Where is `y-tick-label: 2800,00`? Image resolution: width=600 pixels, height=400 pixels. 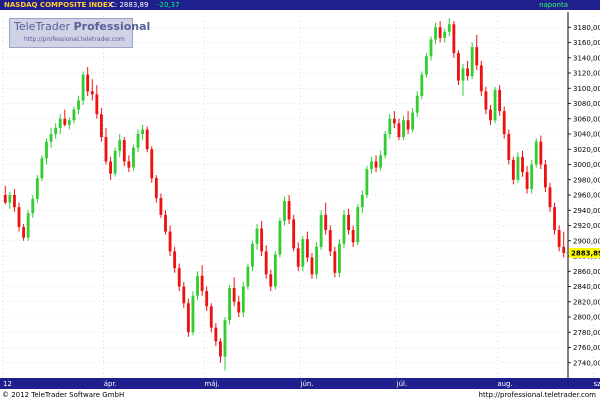
y-tick-label: 2800,00 is located at coordinates (586, 318).